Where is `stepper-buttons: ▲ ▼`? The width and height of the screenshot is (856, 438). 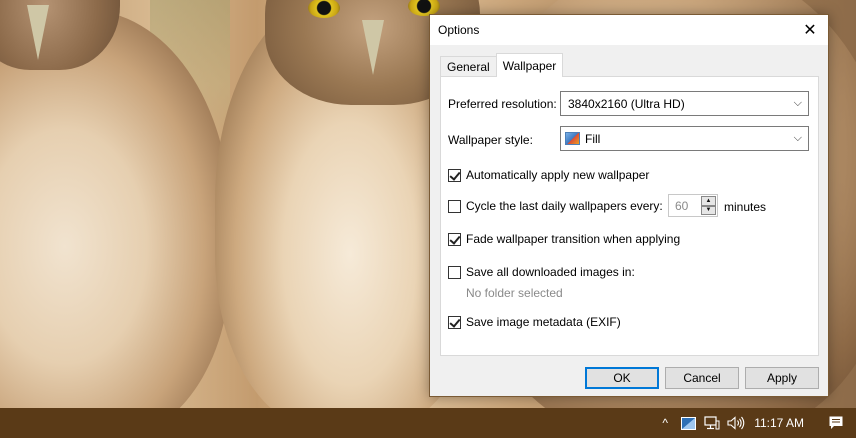 stepper-buttons: ▲ ▼ is located at coordinates (708, 205).